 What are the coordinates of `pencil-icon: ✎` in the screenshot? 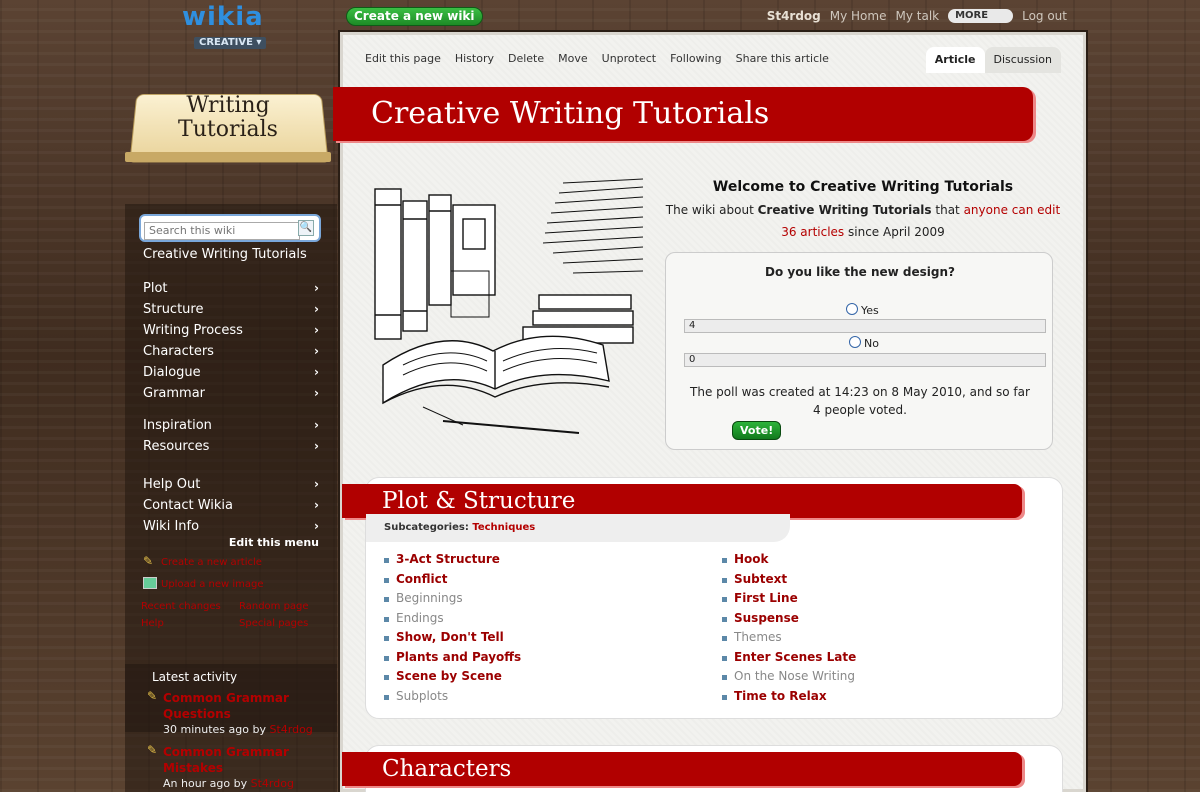 It's located at (152, 750).